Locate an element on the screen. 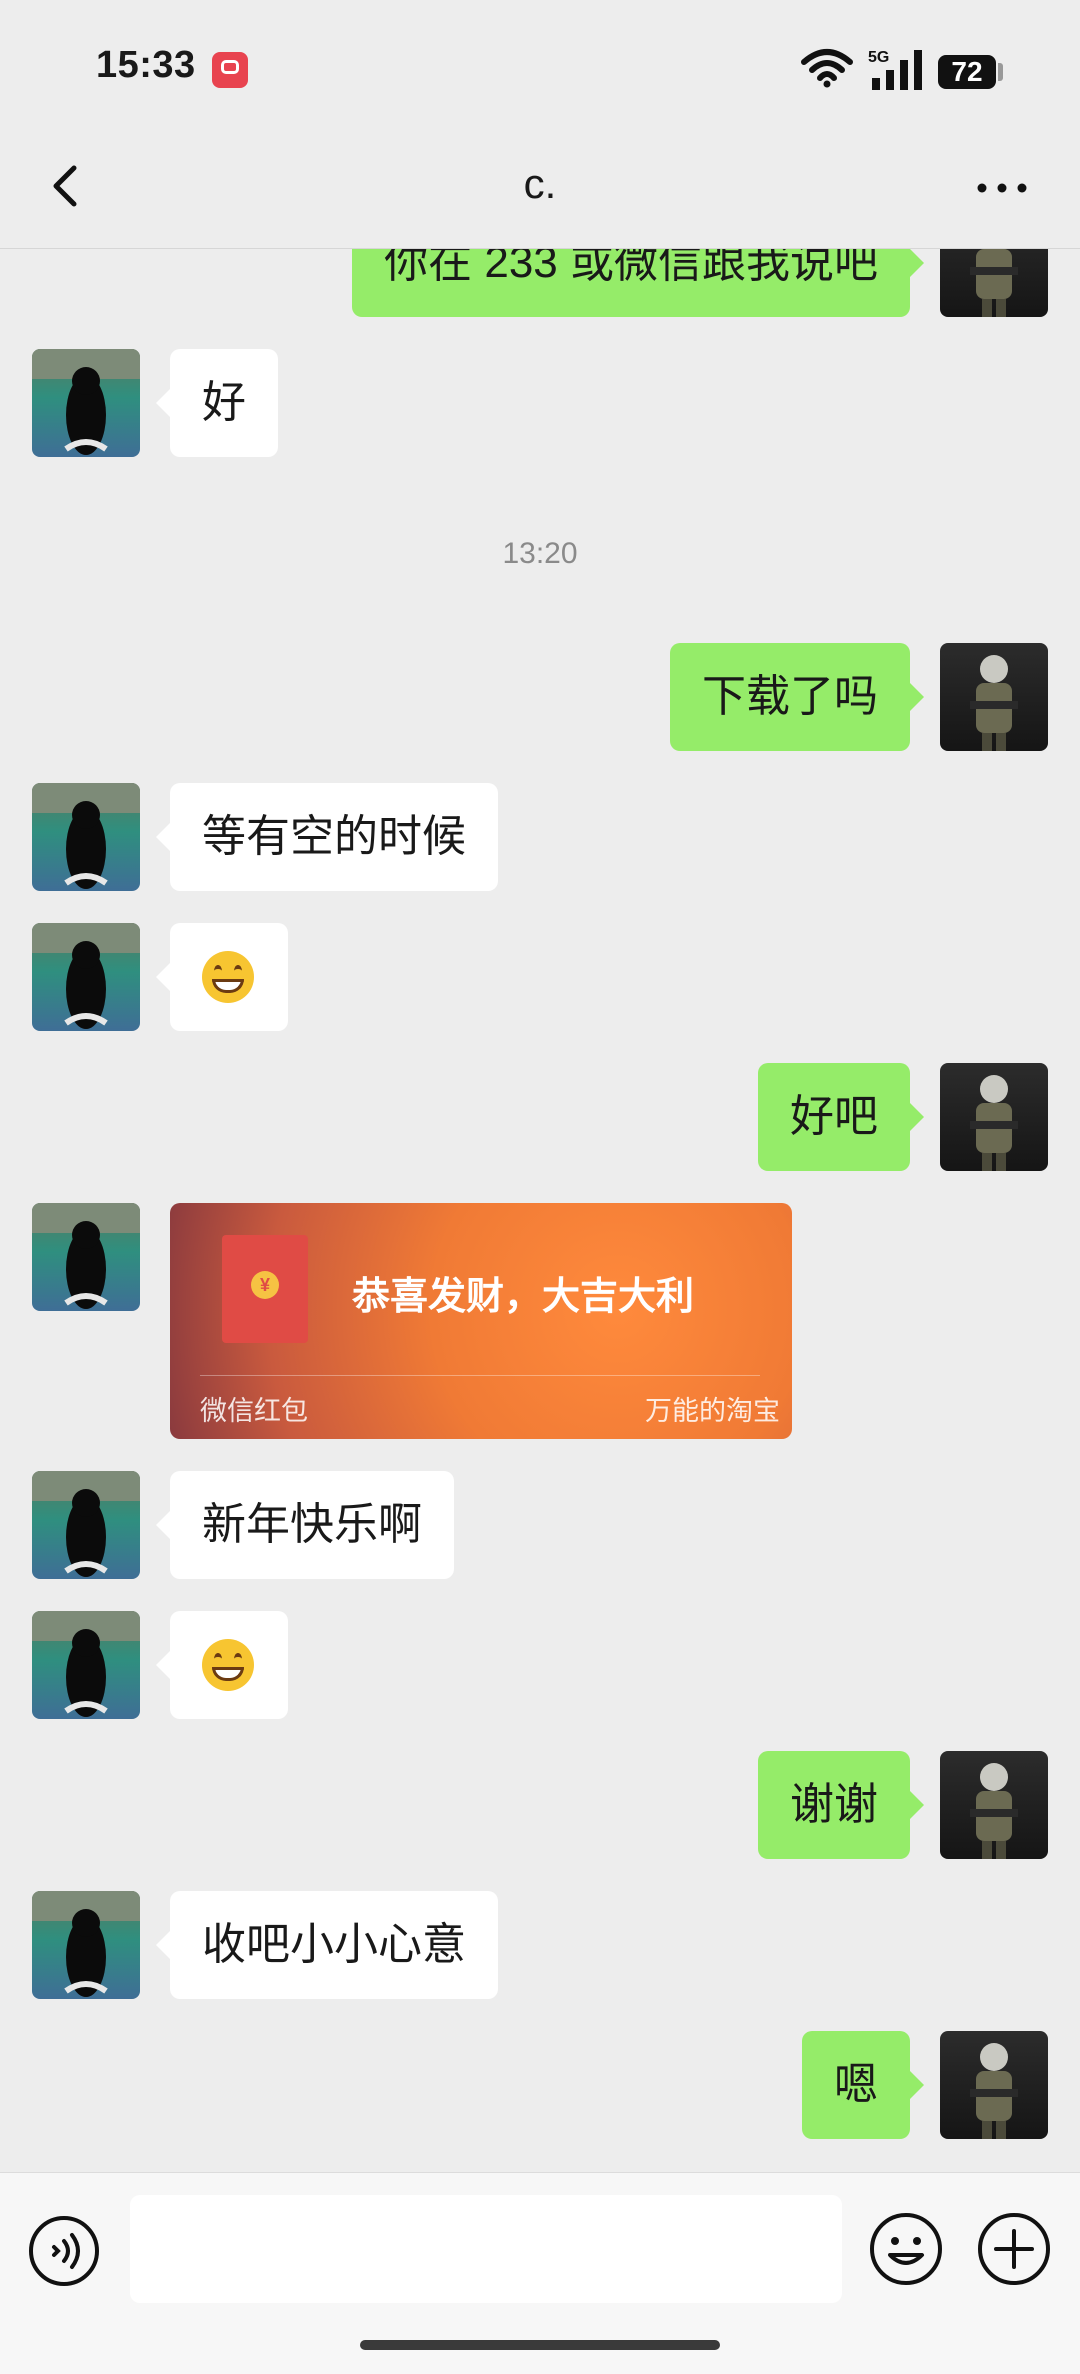 The image size is (1080, 2374). red-envelope-icon is located at coordinates (265, 1289).